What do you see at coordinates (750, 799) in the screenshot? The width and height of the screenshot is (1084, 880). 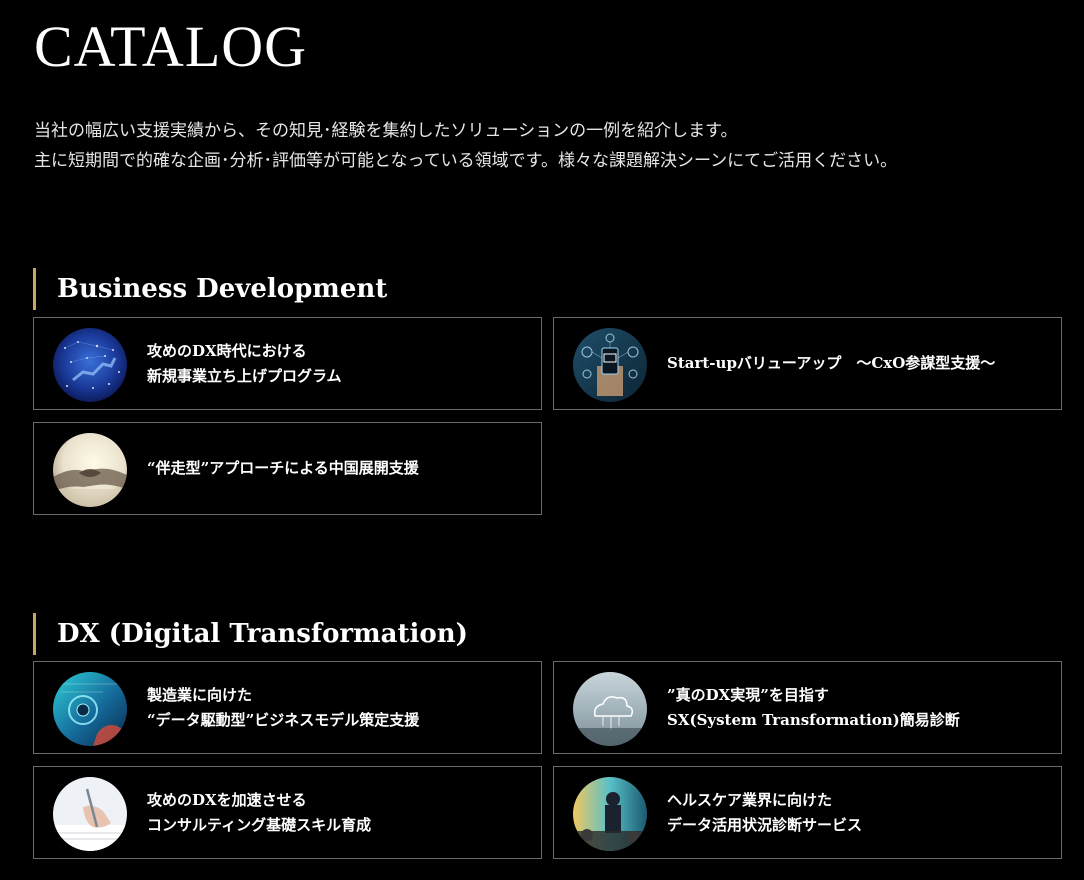 I see `card-label-line: ヘルスケア業界に向けた` at bounding box center [750, 799].